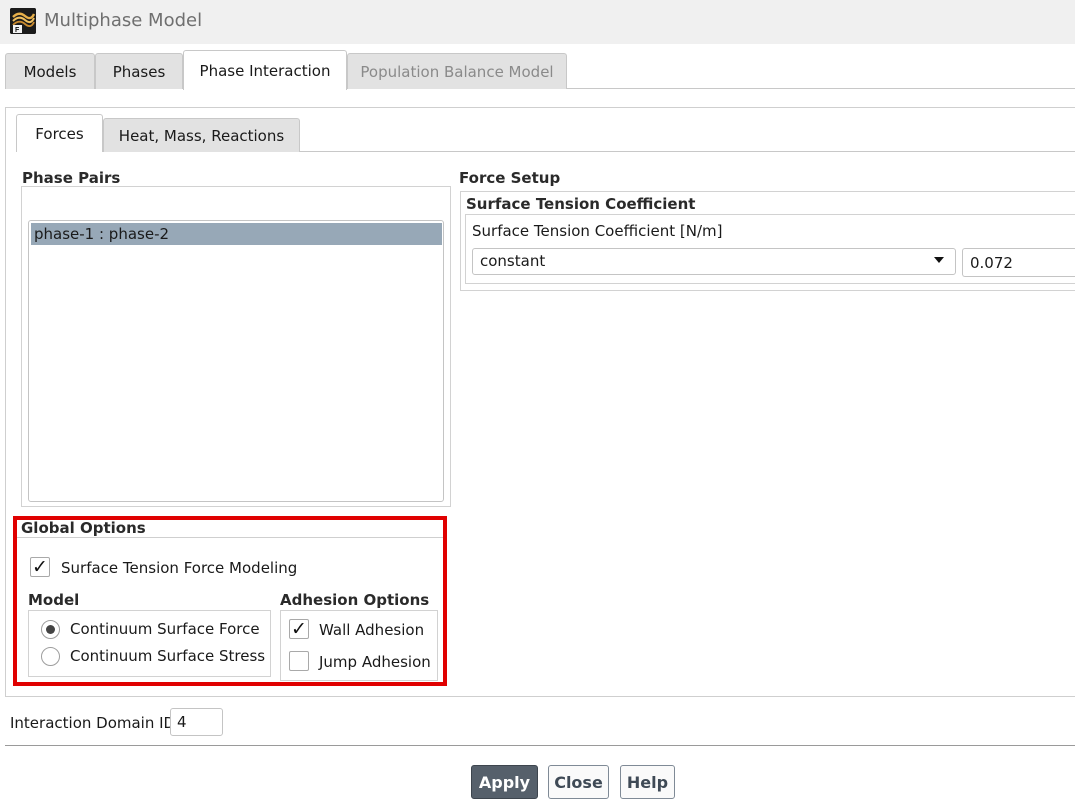  What do you see at coordinates (236, 234) in the screenshot?
I see `list-item: phase-1 : phase-2` at bounding box center [236, 234].